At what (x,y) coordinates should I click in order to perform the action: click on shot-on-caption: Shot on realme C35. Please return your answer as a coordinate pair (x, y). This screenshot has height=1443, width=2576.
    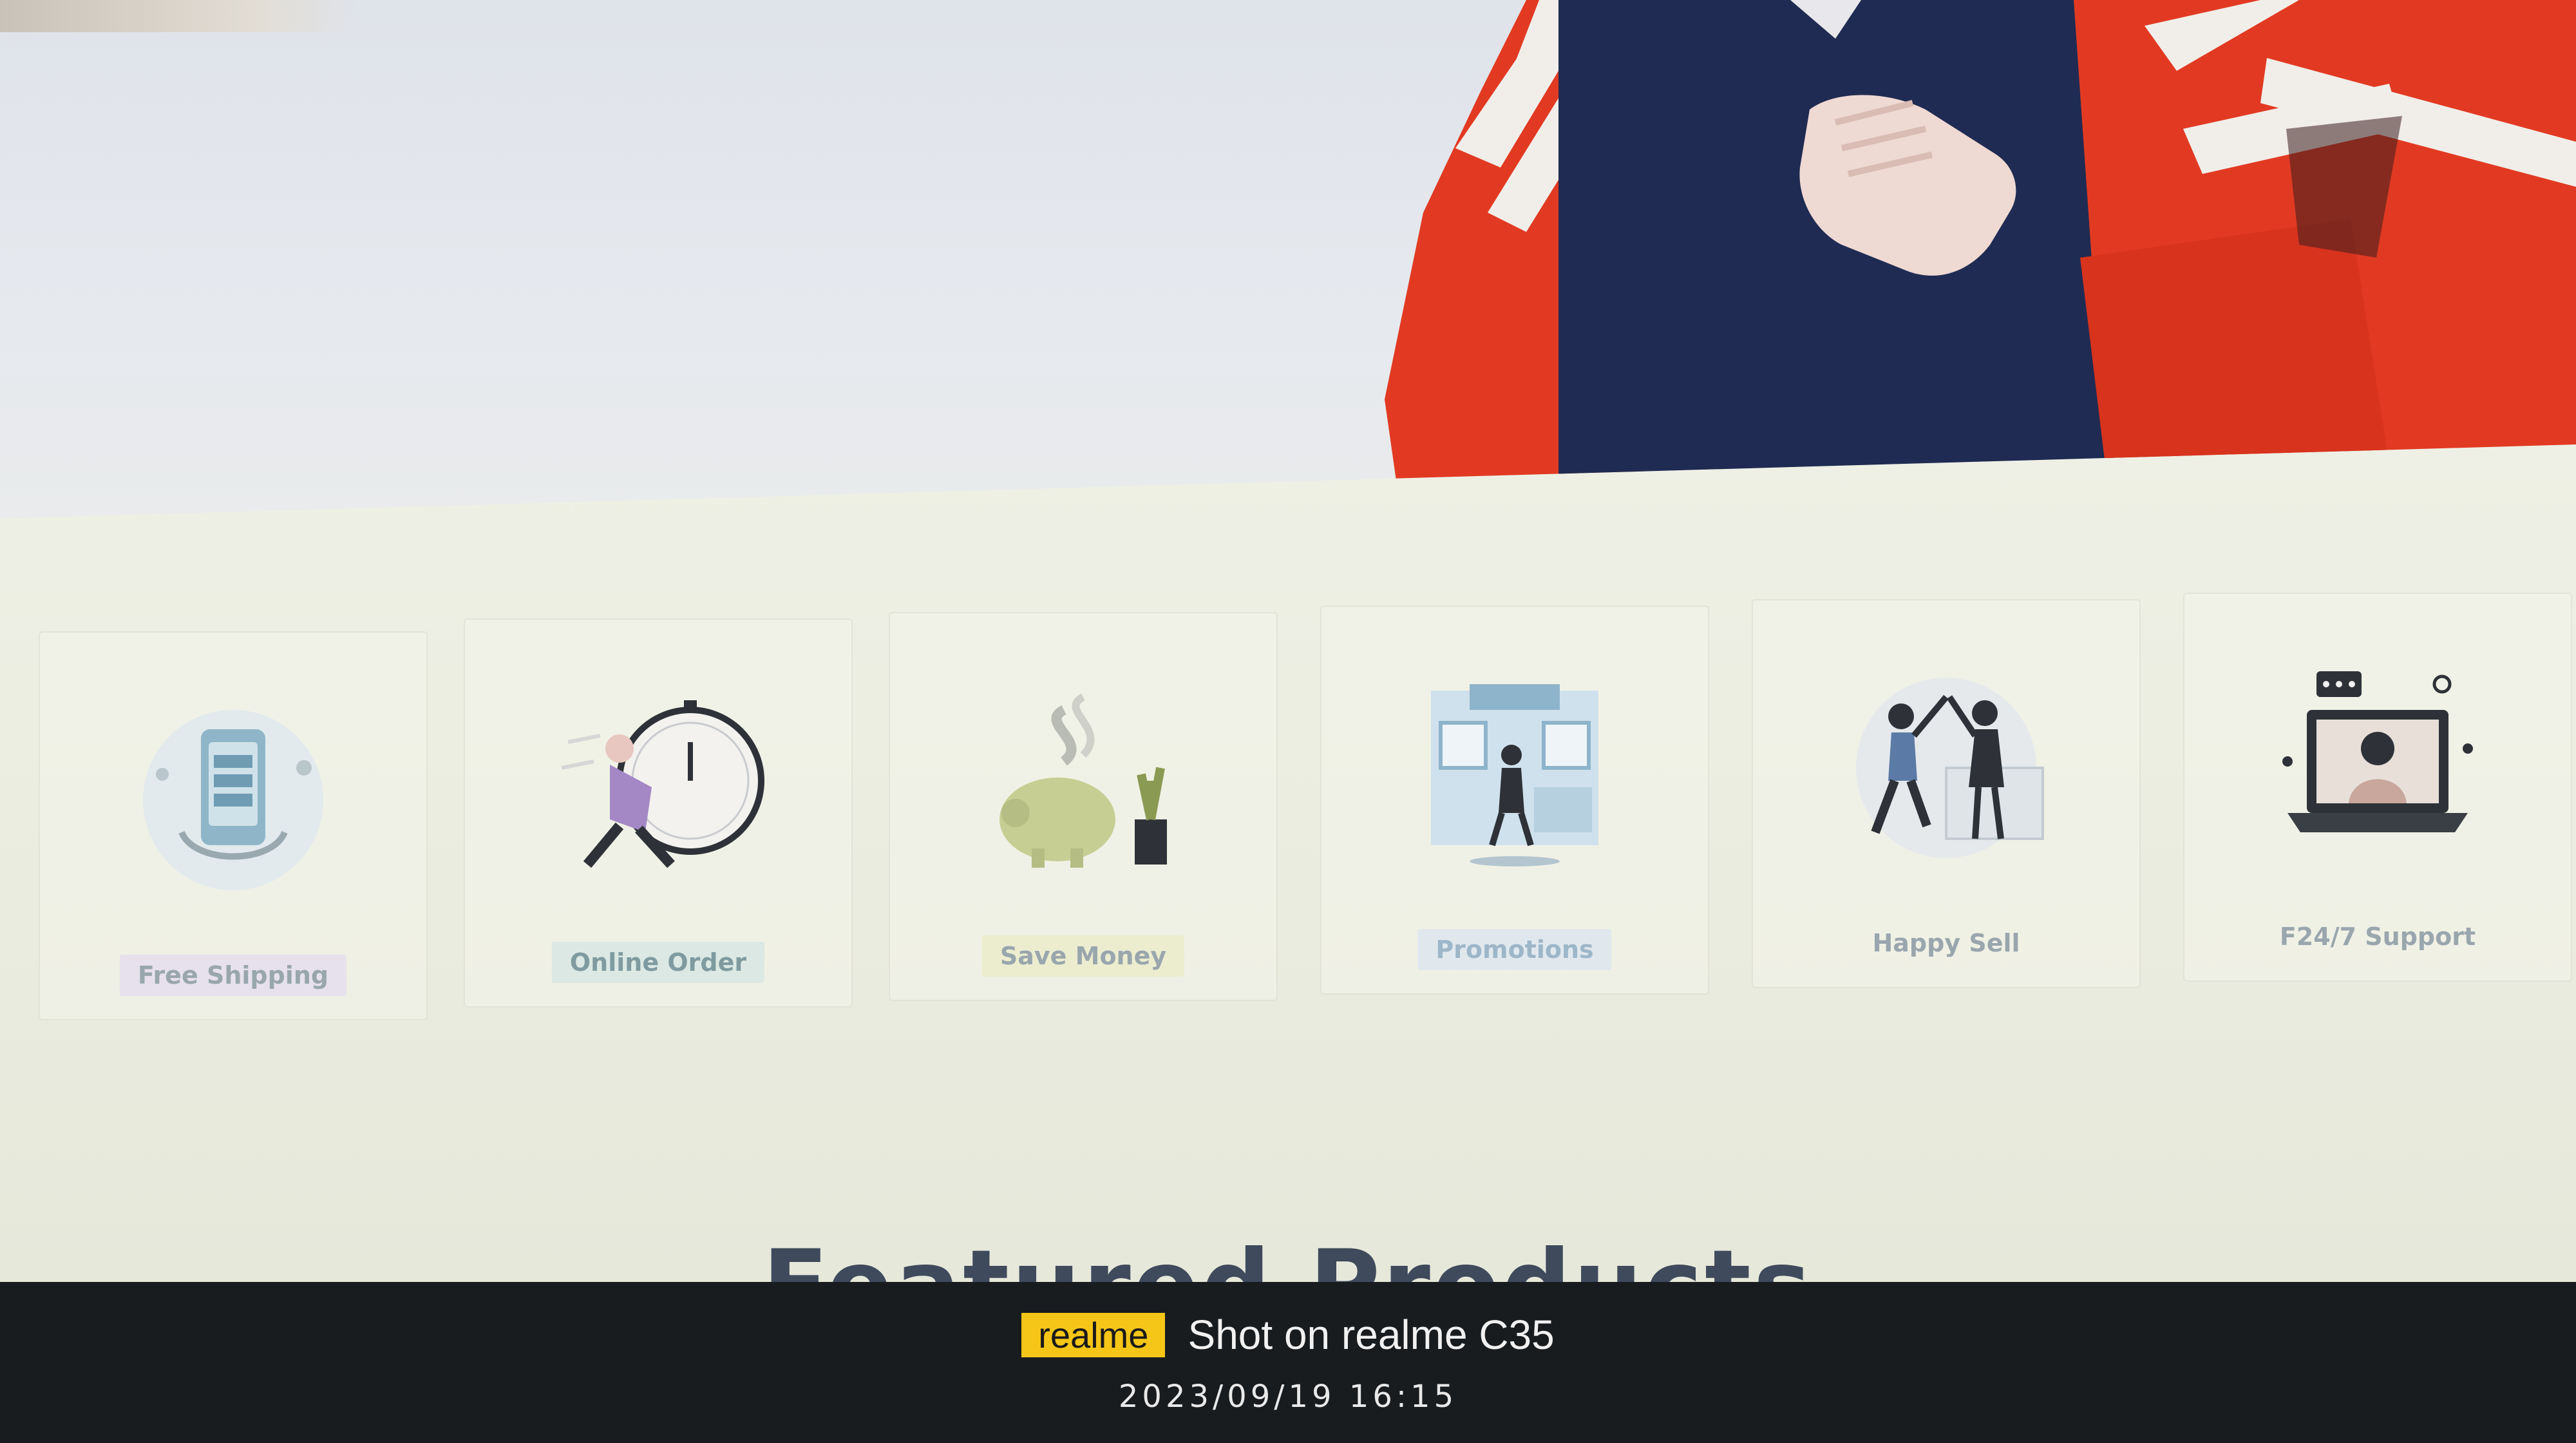
    Looking at the image, I should click on (1372, 1335).